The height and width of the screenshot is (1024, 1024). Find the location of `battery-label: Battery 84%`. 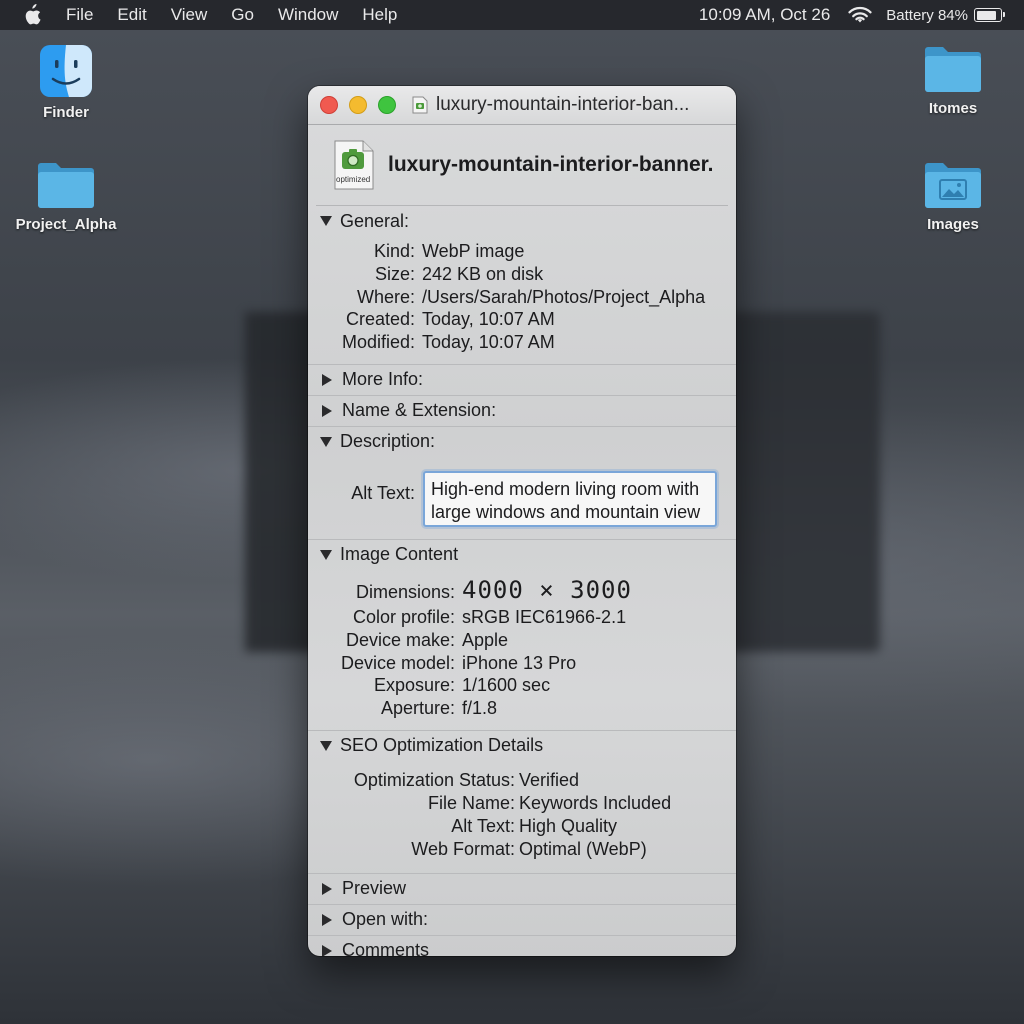

battery-label: Battery 84% is located at coordinates (927, 15).